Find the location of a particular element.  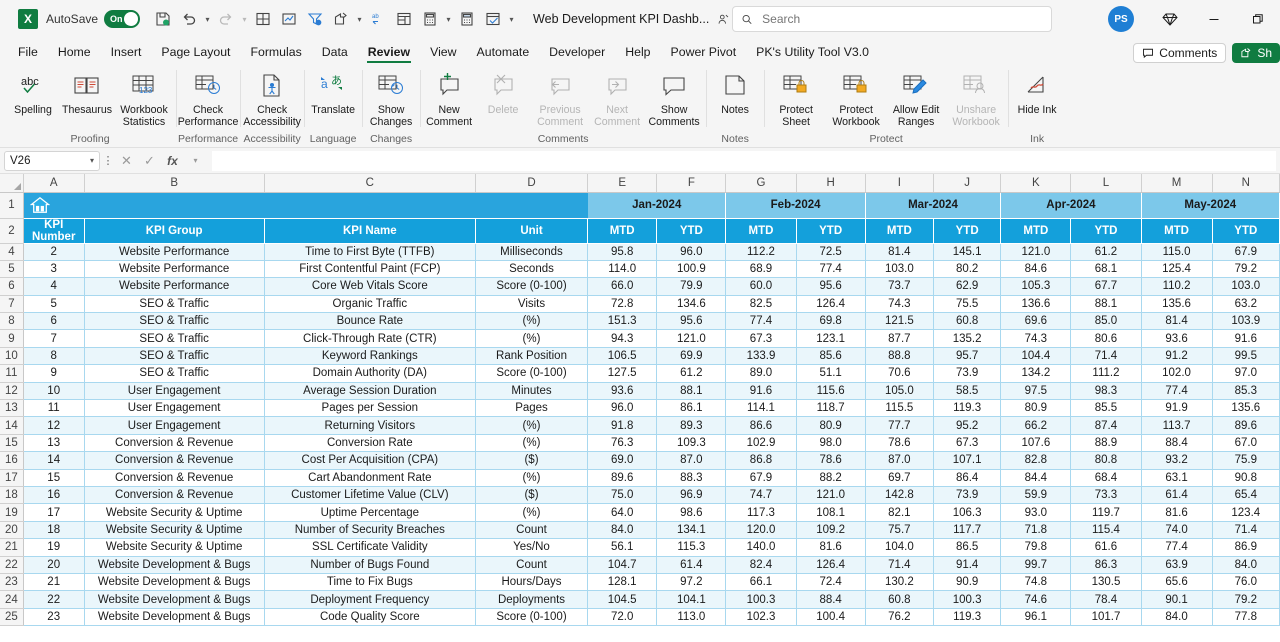

column-header-H: H is located at coordinates (831, 183).